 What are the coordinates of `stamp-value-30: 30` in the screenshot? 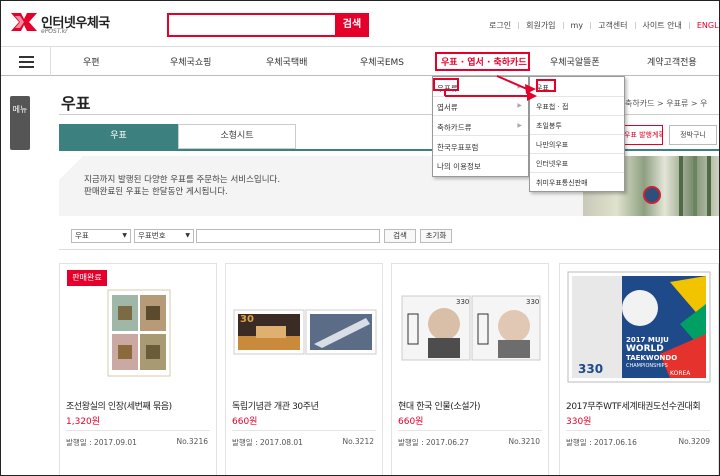 It's located at (247, 319).